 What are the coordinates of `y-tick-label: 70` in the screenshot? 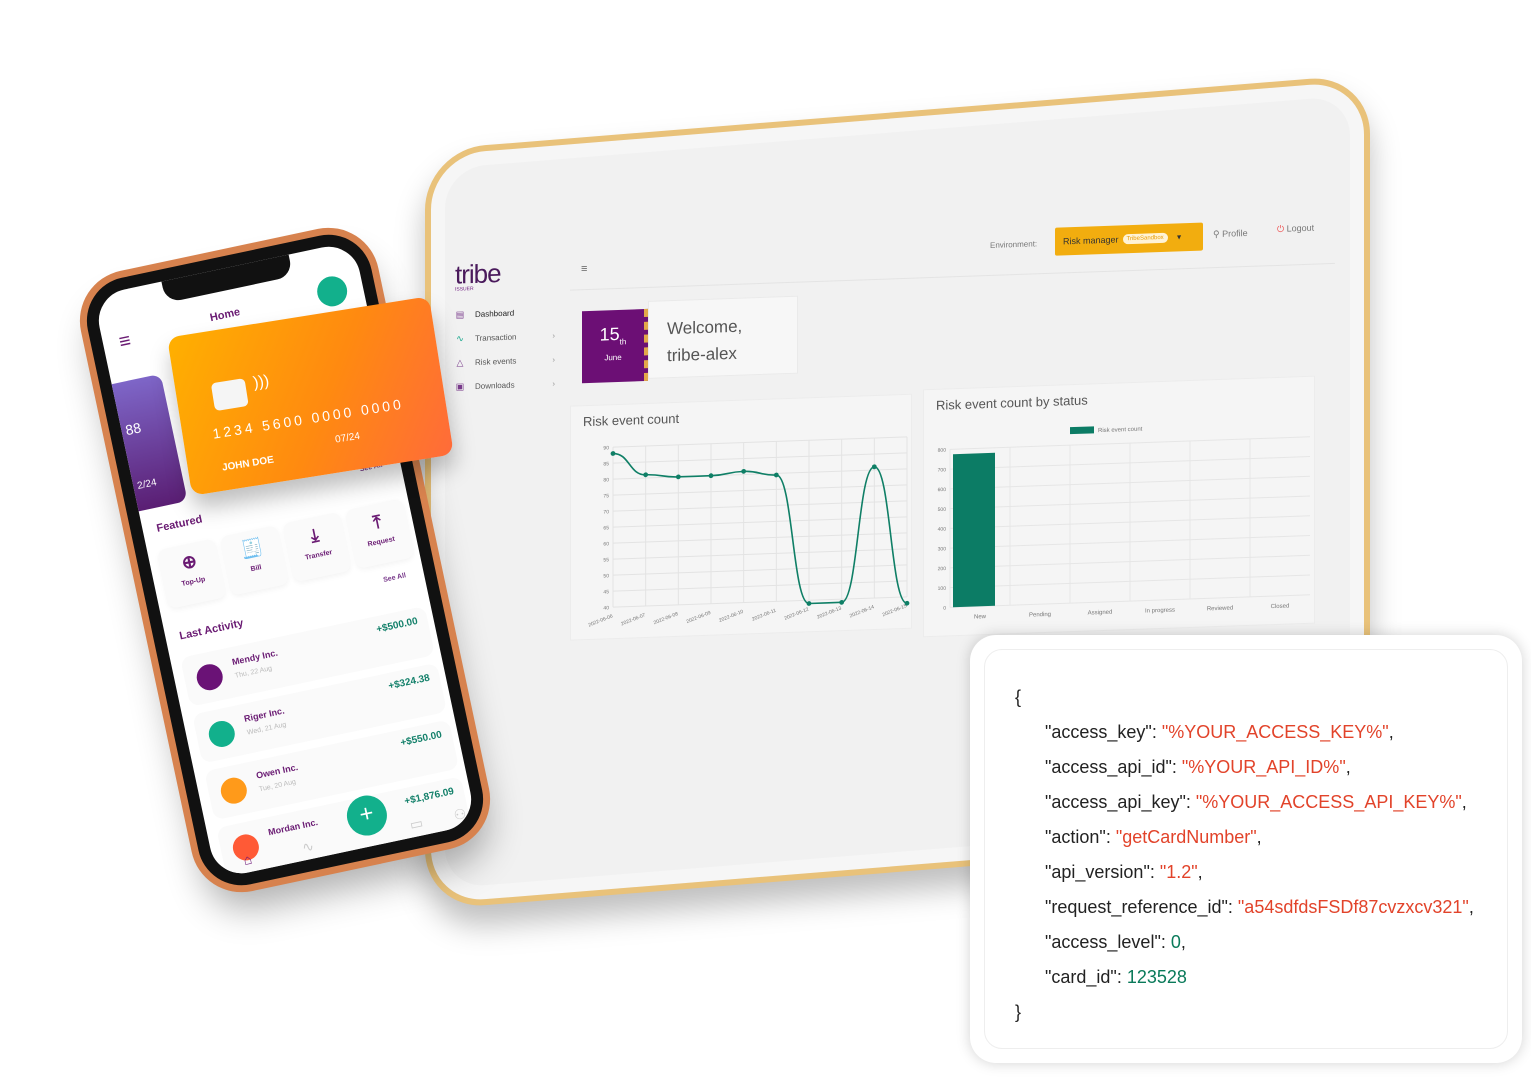 It's located at (606, 512).